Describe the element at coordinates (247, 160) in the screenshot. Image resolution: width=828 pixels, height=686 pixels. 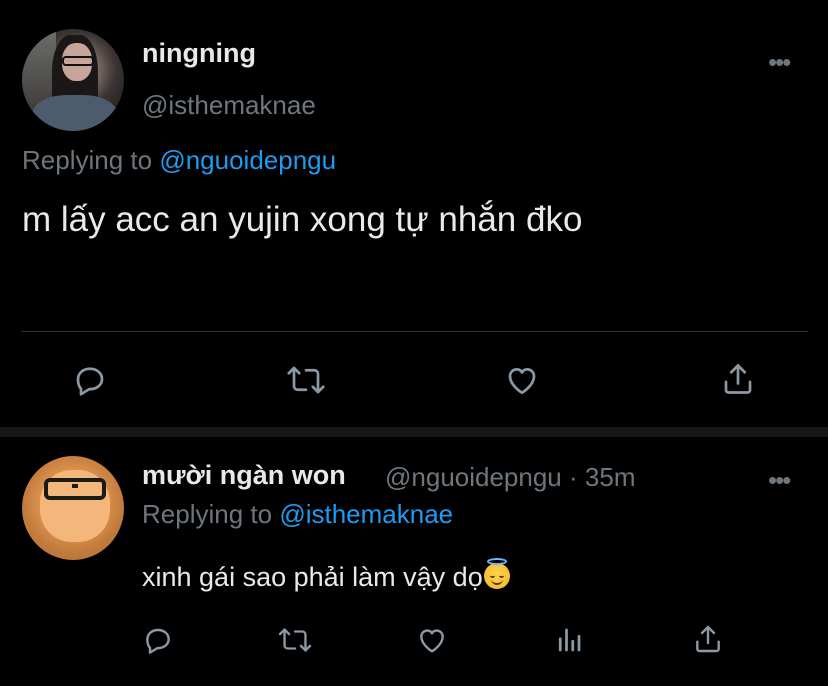
I see `replying-to-mention: @nguoidepngu` at that location.